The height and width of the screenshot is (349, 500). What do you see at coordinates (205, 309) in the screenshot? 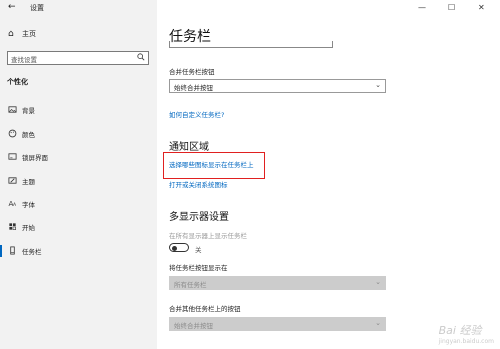
I see `combine-other-label: 合并其他任务栏上的按钮` at bounding box center [205, 309].